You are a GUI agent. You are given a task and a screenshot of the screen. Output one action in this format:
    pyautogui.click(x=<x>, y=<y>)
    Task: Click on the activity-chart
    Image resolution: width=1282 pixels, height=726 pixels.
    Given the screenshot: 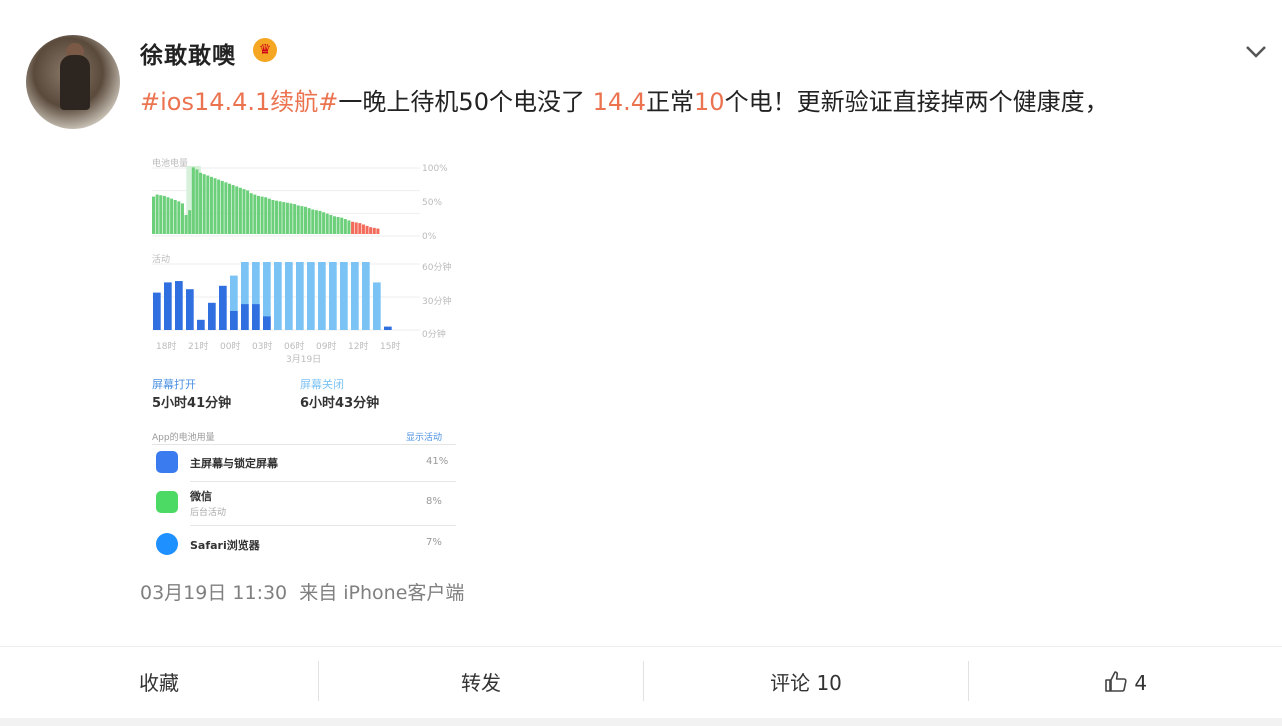 What is the action you would take?
    pyautogui.click(x=302, y=298)
    